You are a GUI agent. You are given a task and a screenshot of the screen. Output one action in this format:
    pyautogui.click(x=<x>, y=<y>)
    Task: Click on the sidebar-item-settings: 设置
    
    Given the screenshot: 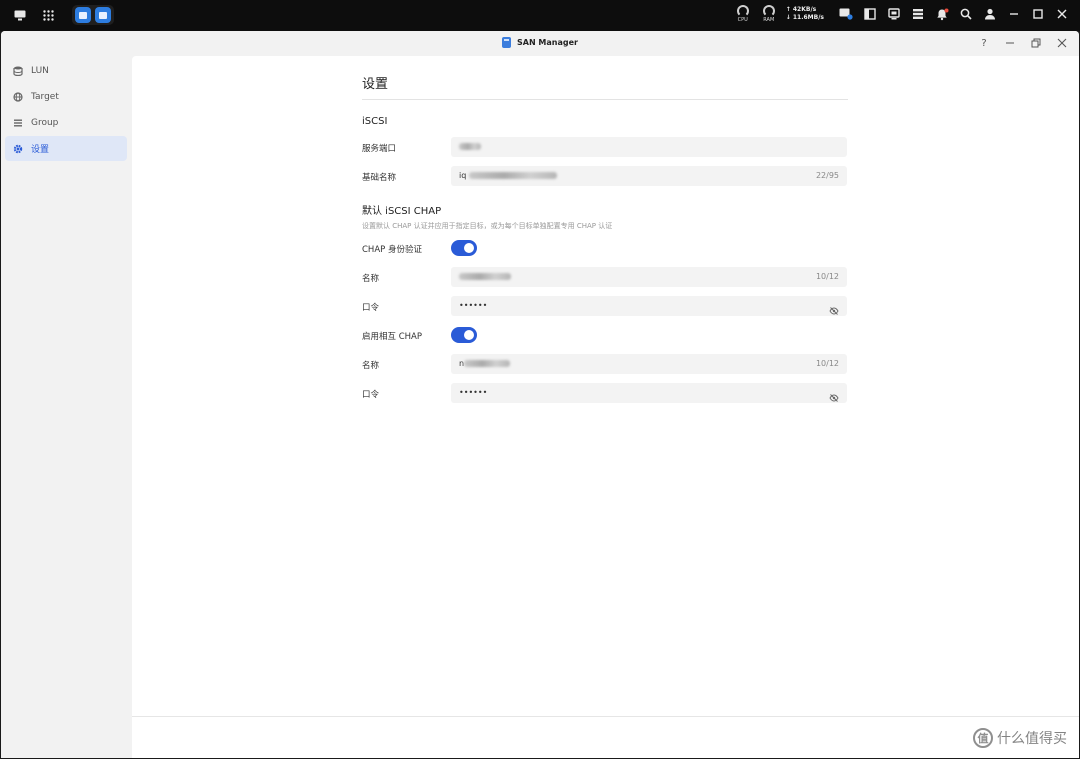 What is the action you would take?
    pyautogui.click(x=66, y=148)
    